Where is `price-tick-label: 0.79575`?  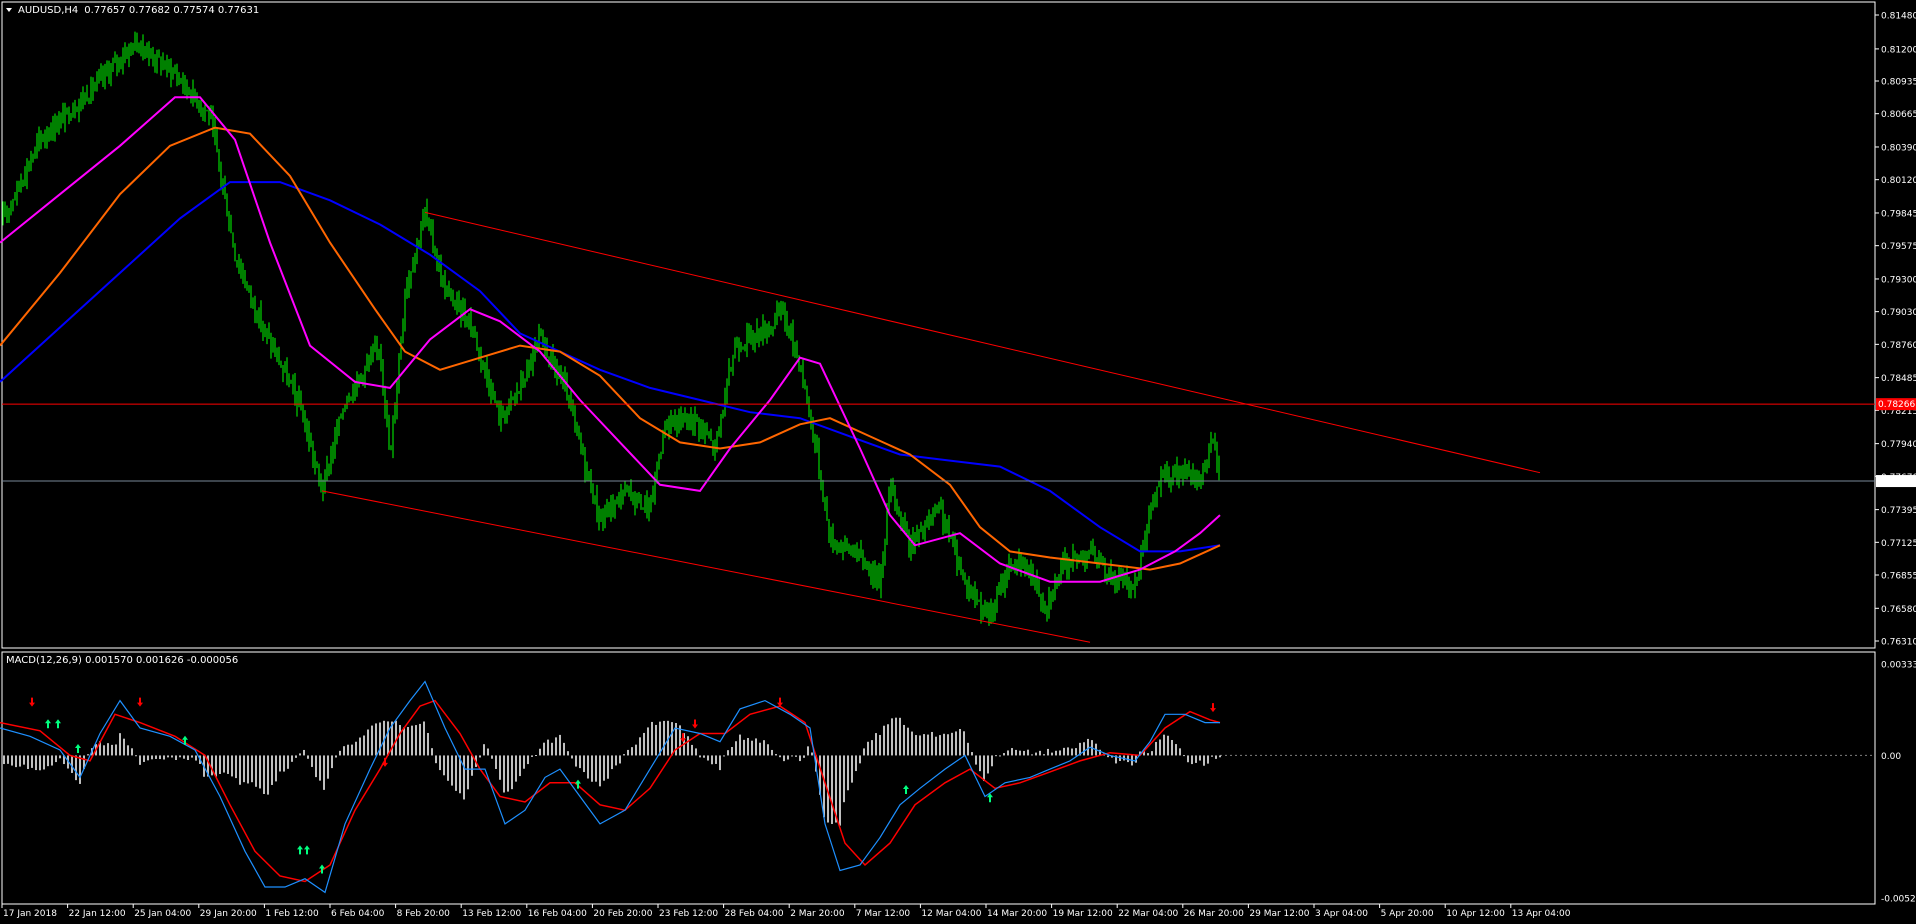
price-tick-label: 0.79575 is located at coordinates (1898, 247).